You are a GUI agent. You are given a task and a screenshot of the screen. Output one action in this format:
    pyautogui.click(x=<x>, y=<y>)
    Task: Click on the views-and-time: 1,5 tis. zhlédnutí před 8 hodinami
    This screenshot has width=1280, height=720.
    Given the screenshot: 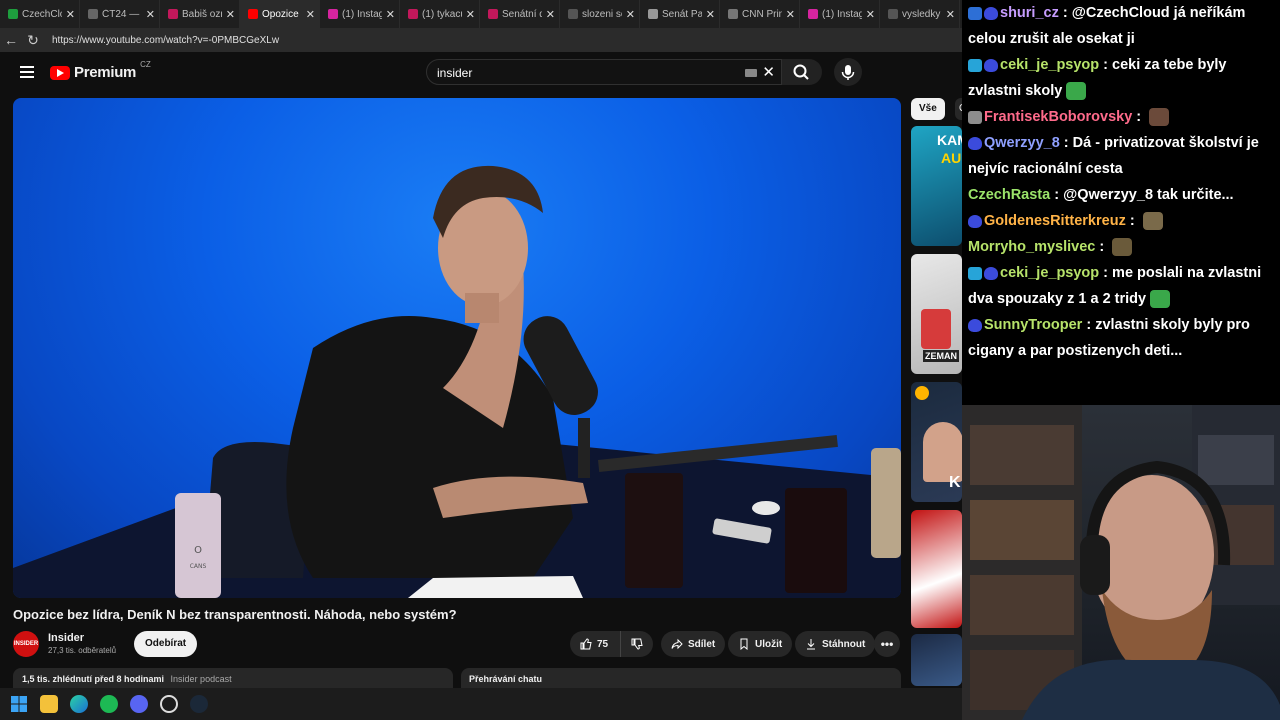 What is the action you would take?
    pyautogui.click(x=93, y=679)
    